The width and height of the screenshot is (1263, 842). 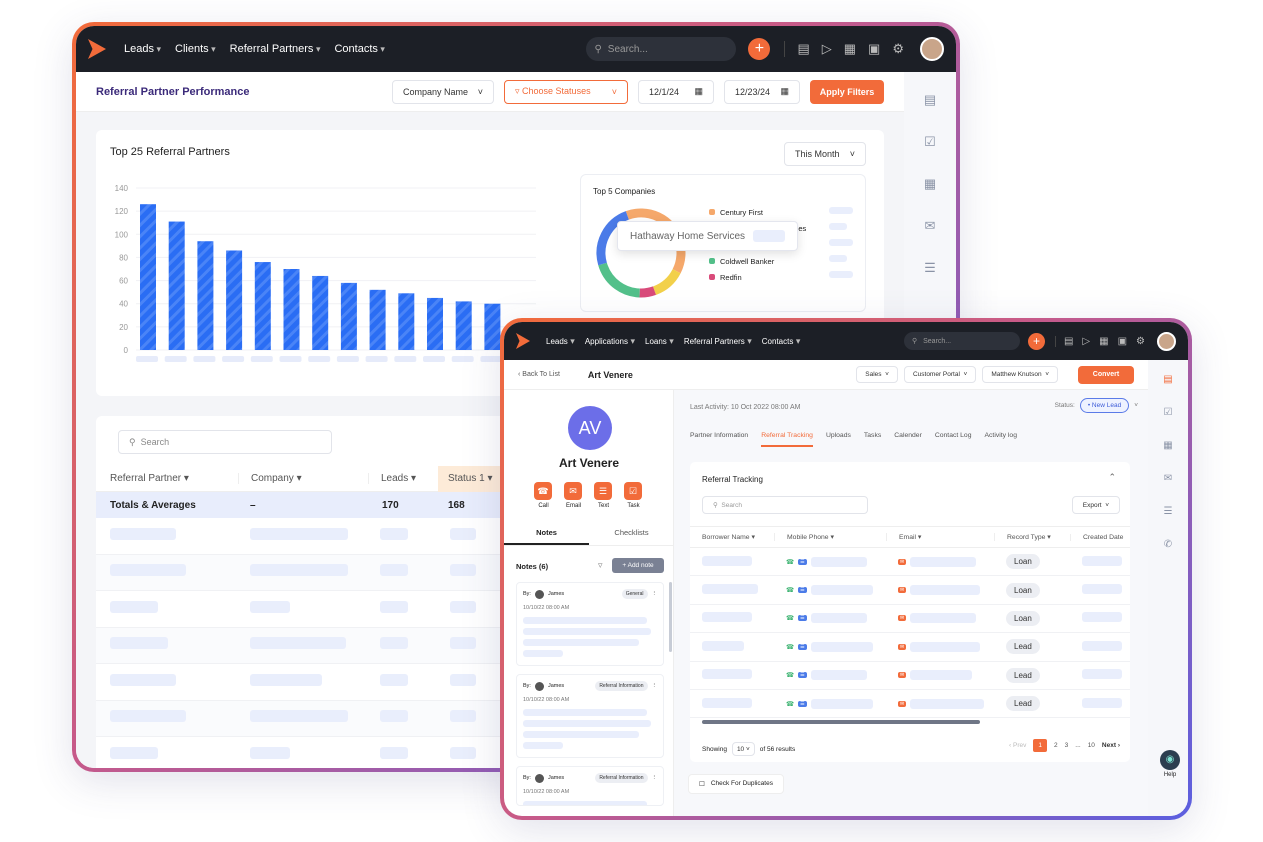 What do you see at coordinates (940, 537) in the screenshot?
I see `col-email: Email ▾` at bounding box center [940, 537].